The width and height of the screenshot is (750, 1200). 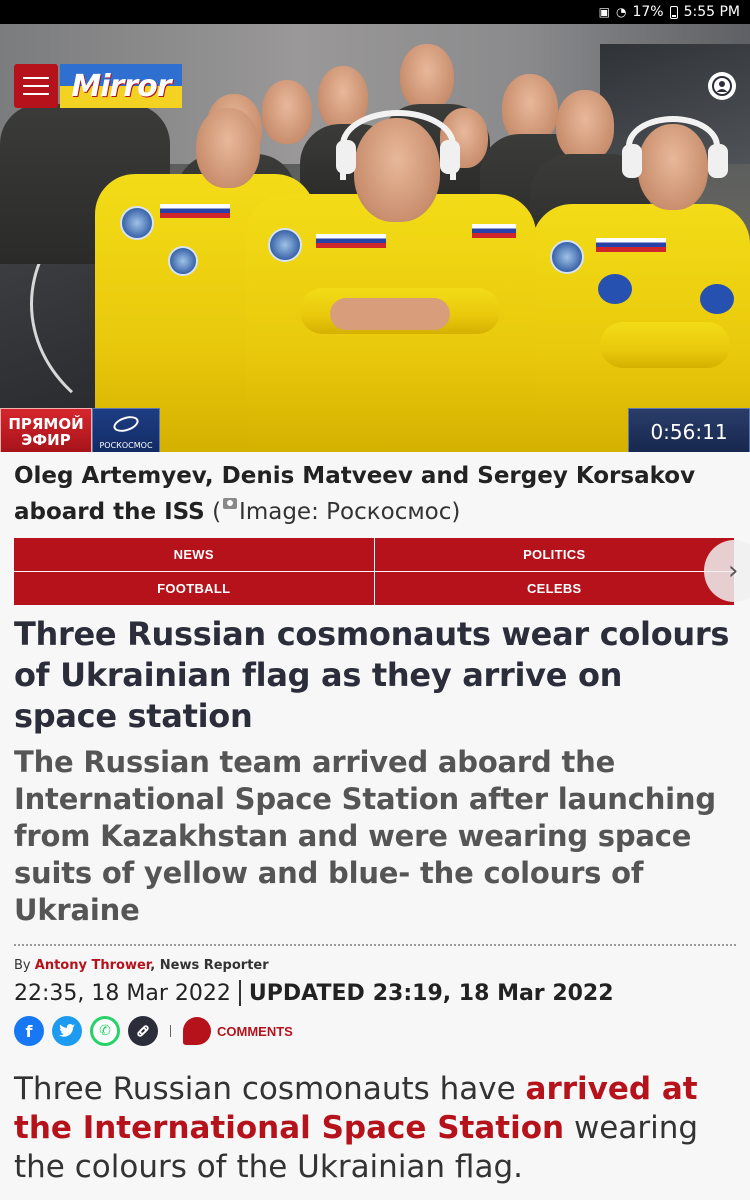 I want to click on camera-icon, so click(x=230, y=503).